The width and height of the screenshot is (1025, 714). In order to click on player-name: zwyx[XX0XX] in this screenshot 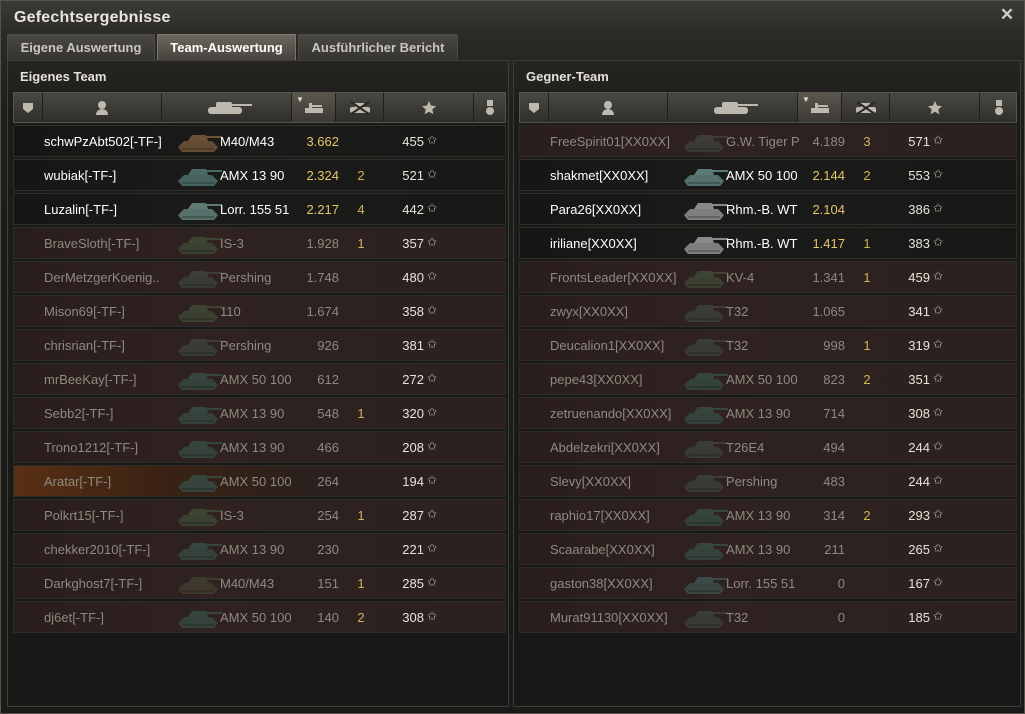, I will do `click(589, 311)`.